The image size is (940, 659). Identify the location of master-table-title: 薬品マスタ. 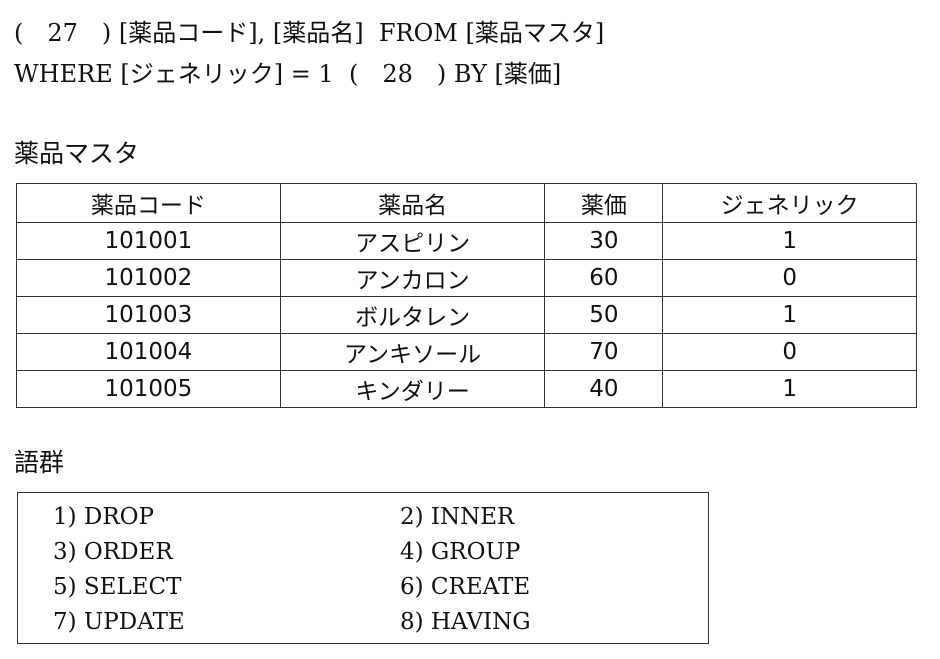
(77, 153).